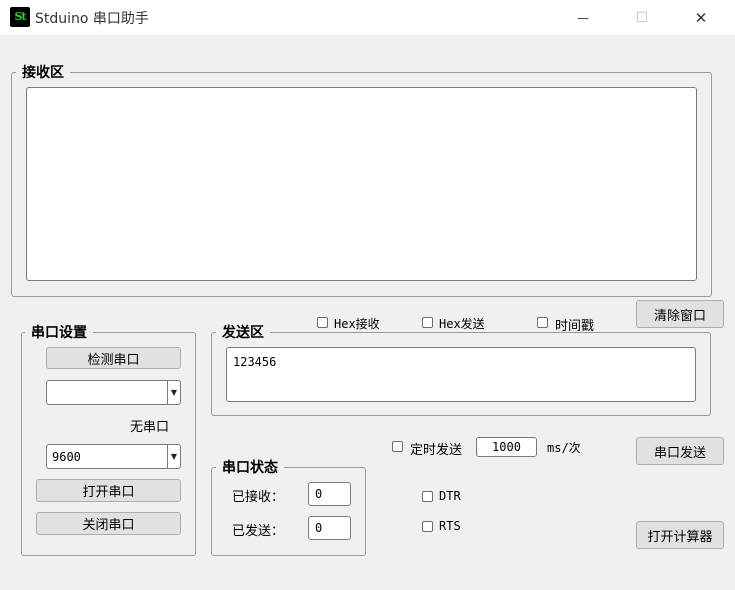 The image size is (735, 590). Describe the element at coordinates (397, 446) in the screenshot. I see `timed-send-checkbox` at that location.